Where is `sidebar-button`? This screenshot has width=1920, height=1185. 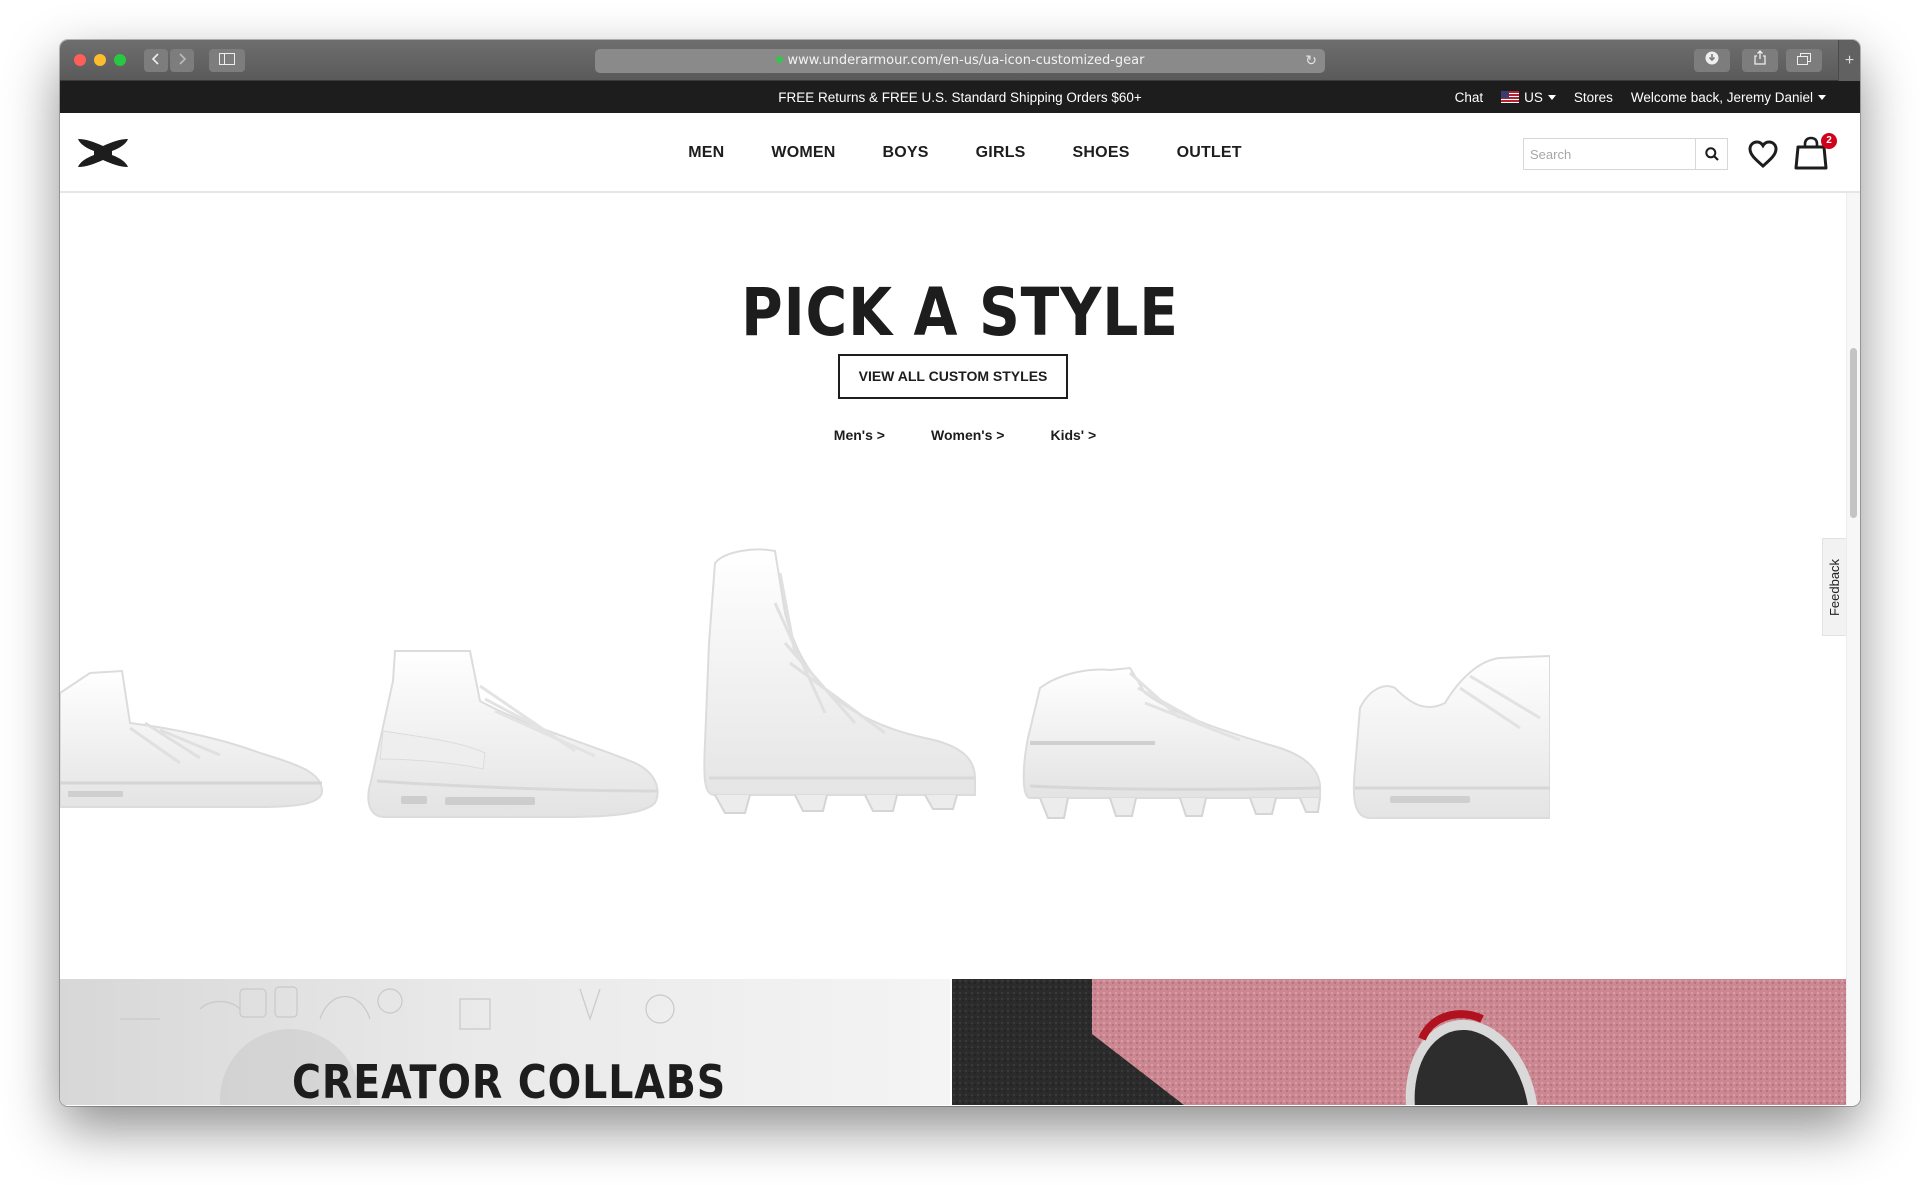
sidebar-button is located at coordinates (227, 60).